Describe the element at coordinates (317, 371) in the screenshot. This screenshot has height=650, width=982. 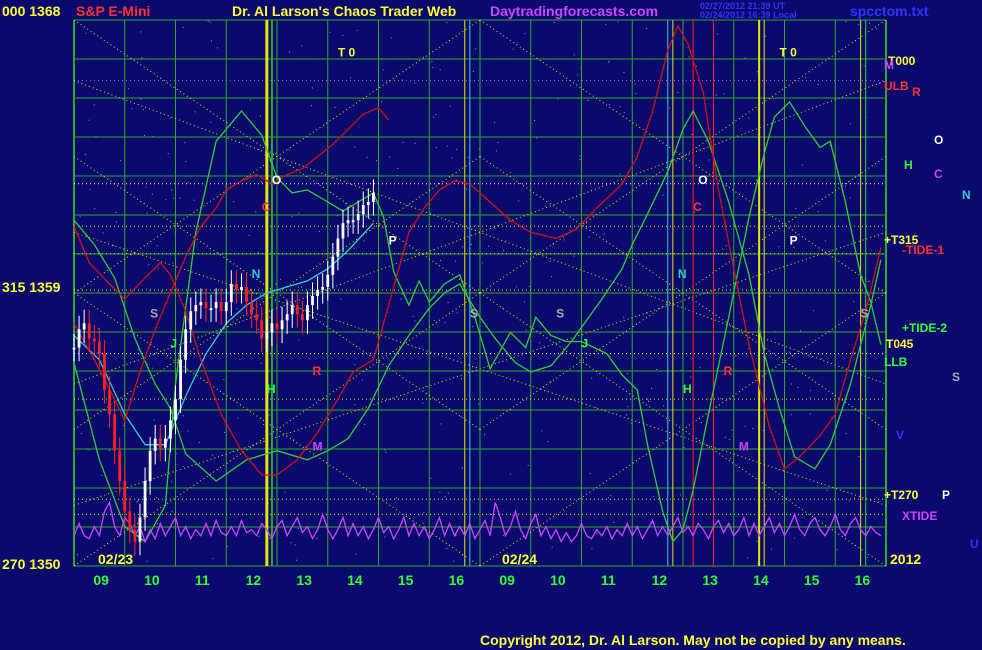
I see `chart-letter: R` at that location.